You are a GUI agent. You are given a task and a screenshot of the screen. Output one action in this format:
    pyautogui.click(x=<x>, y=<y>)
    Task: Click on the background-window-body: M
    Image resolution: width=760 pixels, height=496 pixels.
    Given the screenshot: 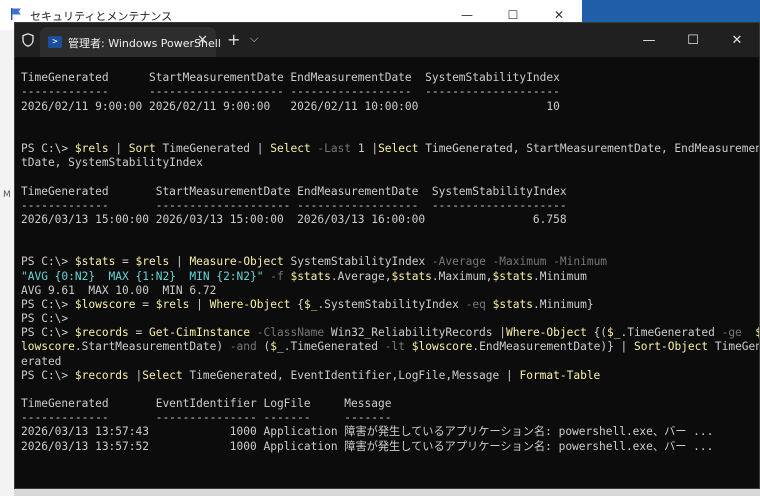 What is the action you would take?
    pyautogui.click(x=7, y=263)
    